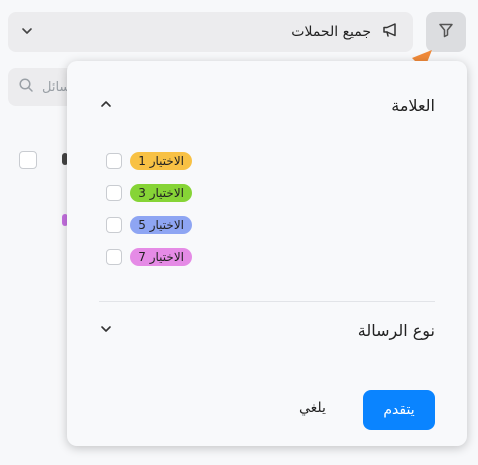 This screenshot has width=478, height=465. What do you see at coordinates (267, 301) in the screenshot?
I see `section-divider` at bounding box center [267, 301].